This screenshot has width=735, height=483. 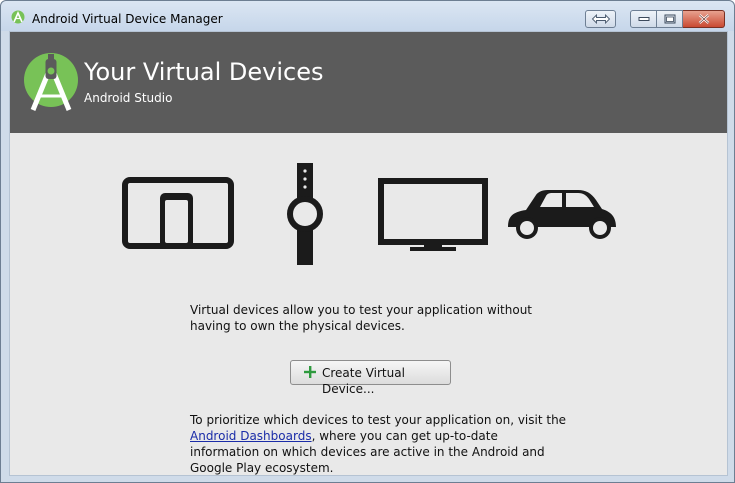 I want to click on switch-window-button, so click(x=600, y=19).